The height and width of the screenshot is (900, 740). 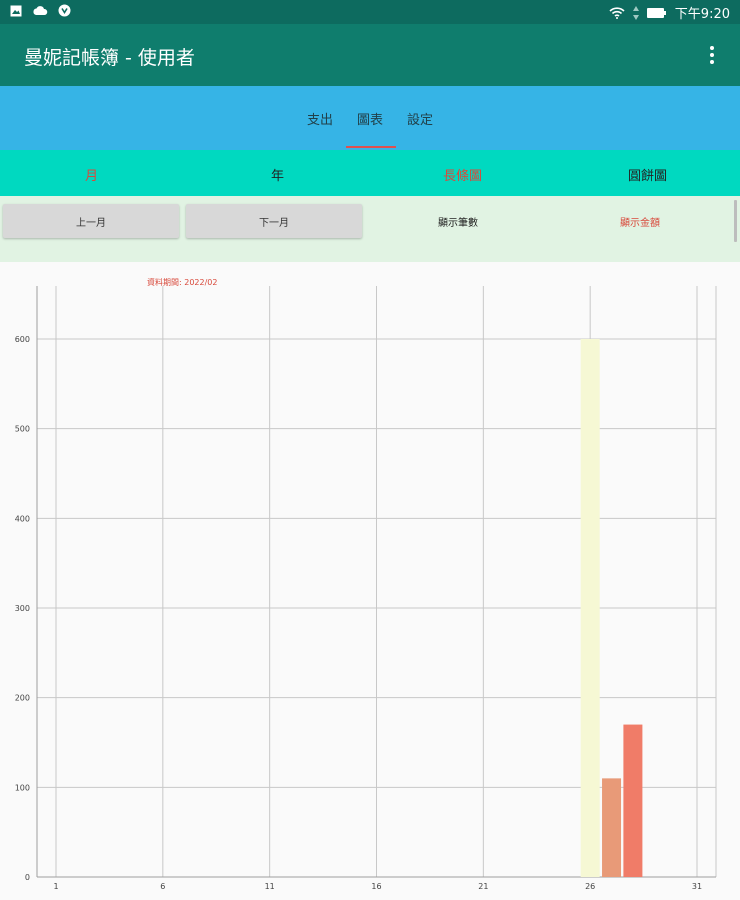 I want to click on tab-indicator, so click(x=371, y=147).